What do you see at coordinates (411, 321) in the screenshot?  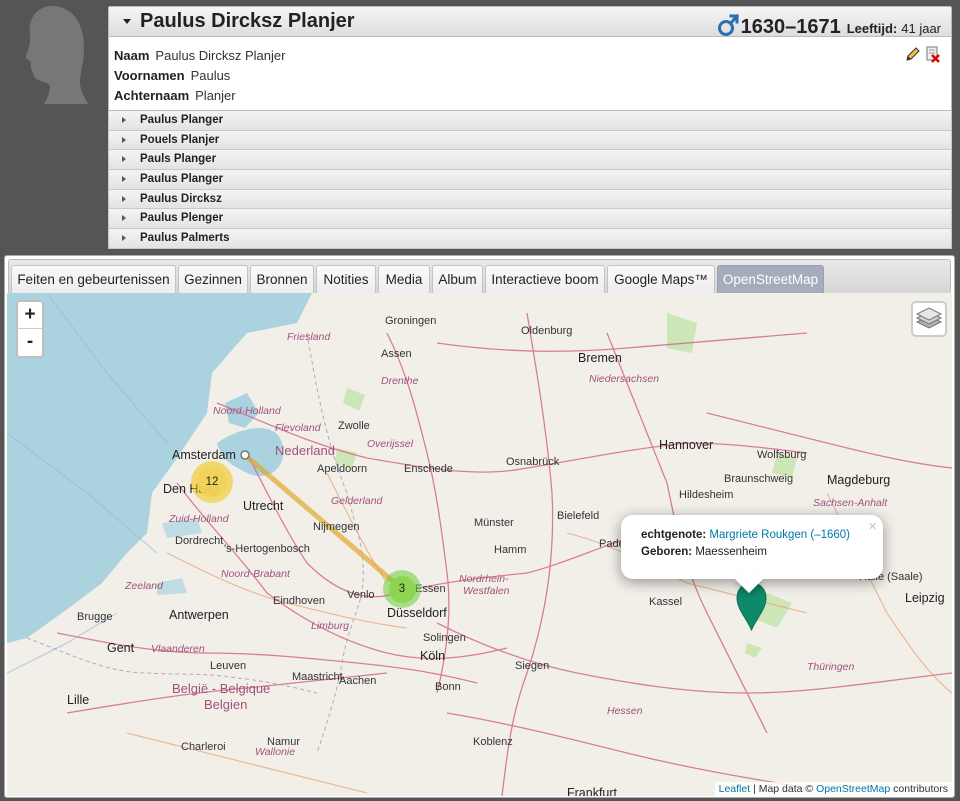 I see `city-groningen: Groningen` at bounding box center [411, 321].